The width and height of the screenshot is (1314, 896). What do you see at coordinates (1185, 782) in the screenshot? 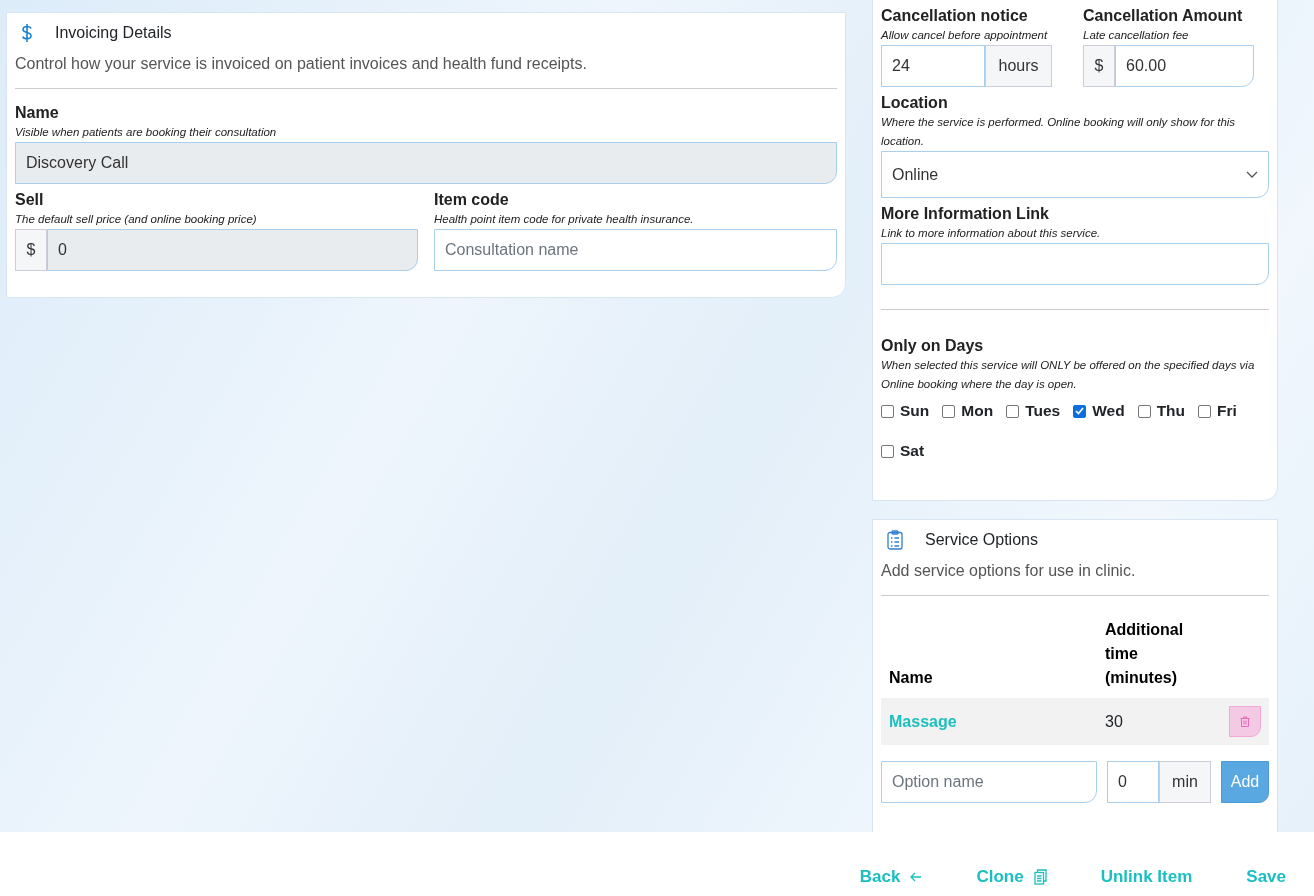
I see `min-suffix: min` at bounding box center [1185, 782].